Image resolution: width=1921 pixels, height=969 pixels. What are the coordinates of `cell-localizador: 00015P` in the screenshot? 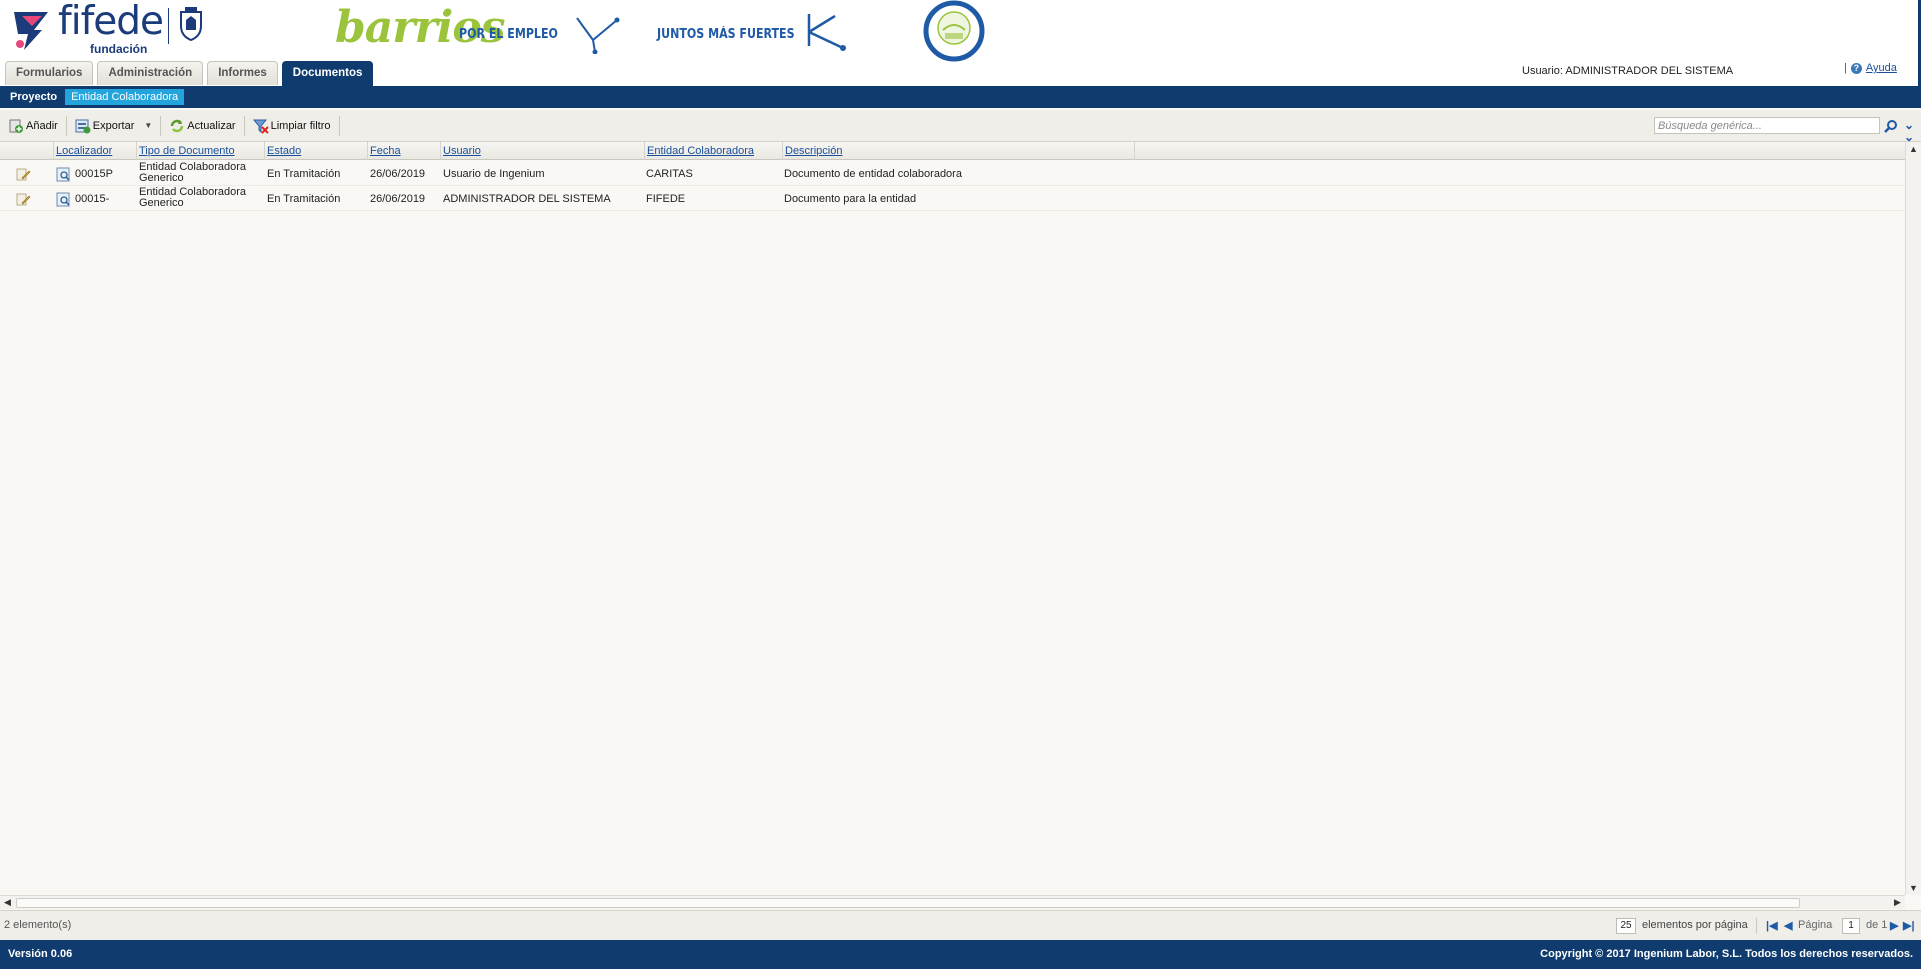 It's located at (94, 173).